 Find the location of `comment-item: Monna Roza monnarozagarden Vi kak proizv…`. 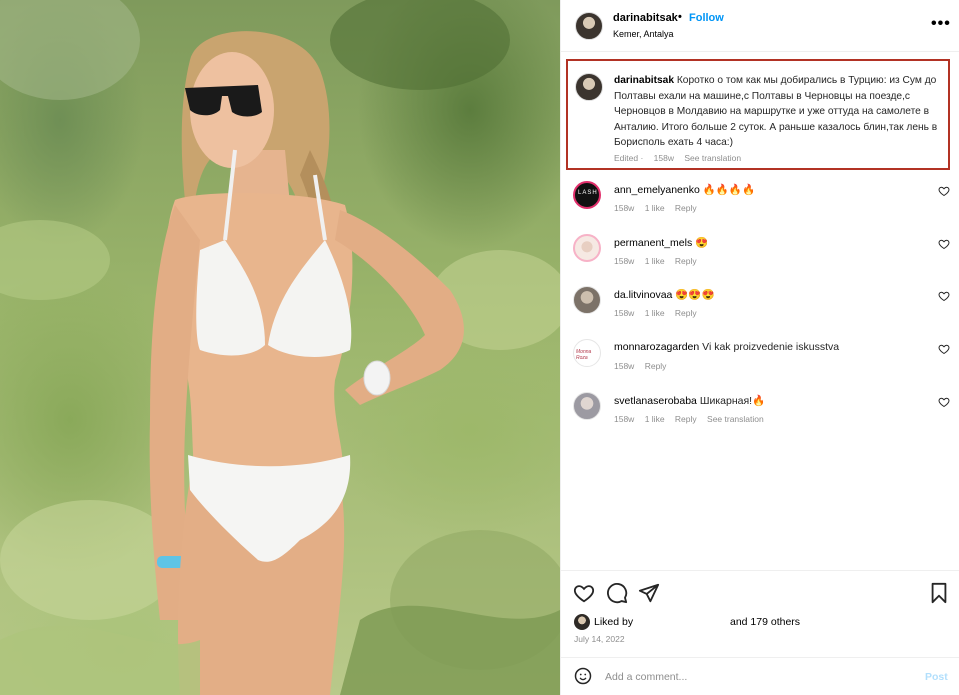

comment-item: Monna Roza monnarozagarden Vi kak proizv… is located at coordinates (760, 364).